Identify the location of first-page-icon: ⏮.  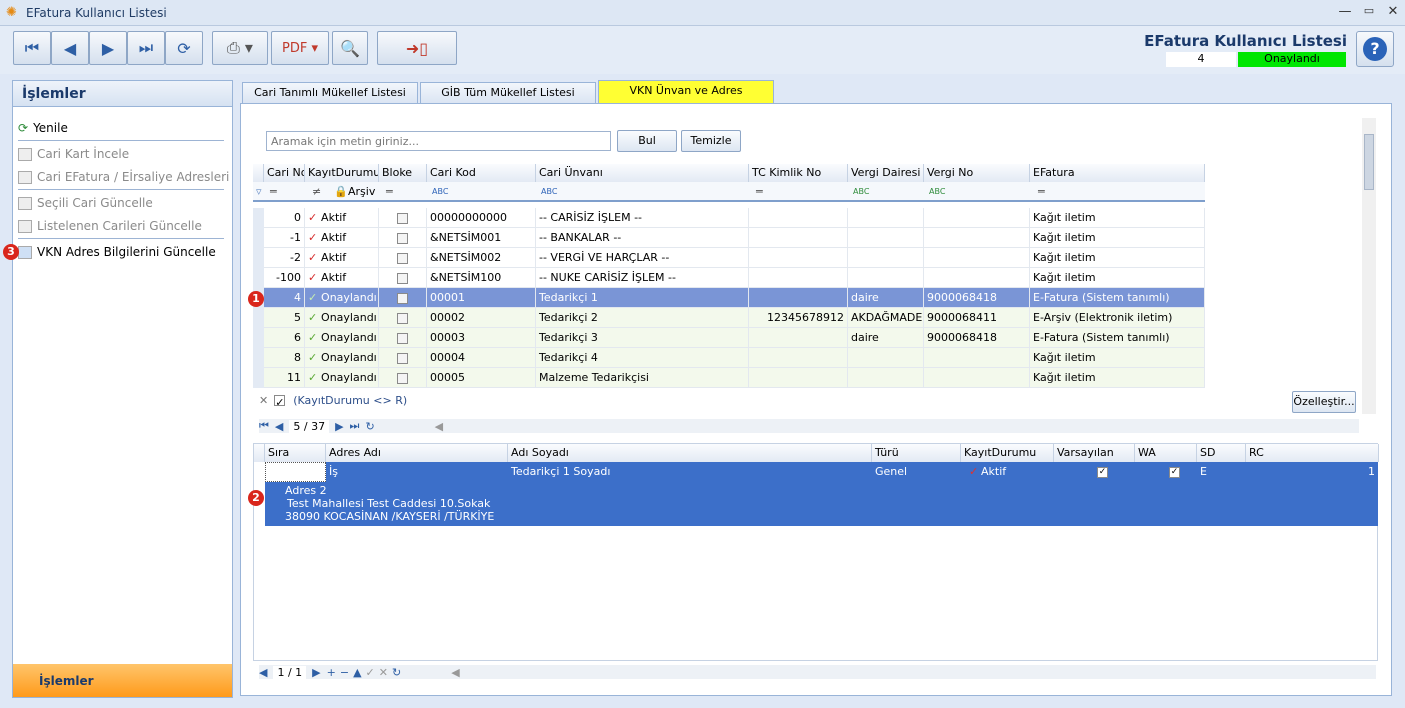
(264, 426).